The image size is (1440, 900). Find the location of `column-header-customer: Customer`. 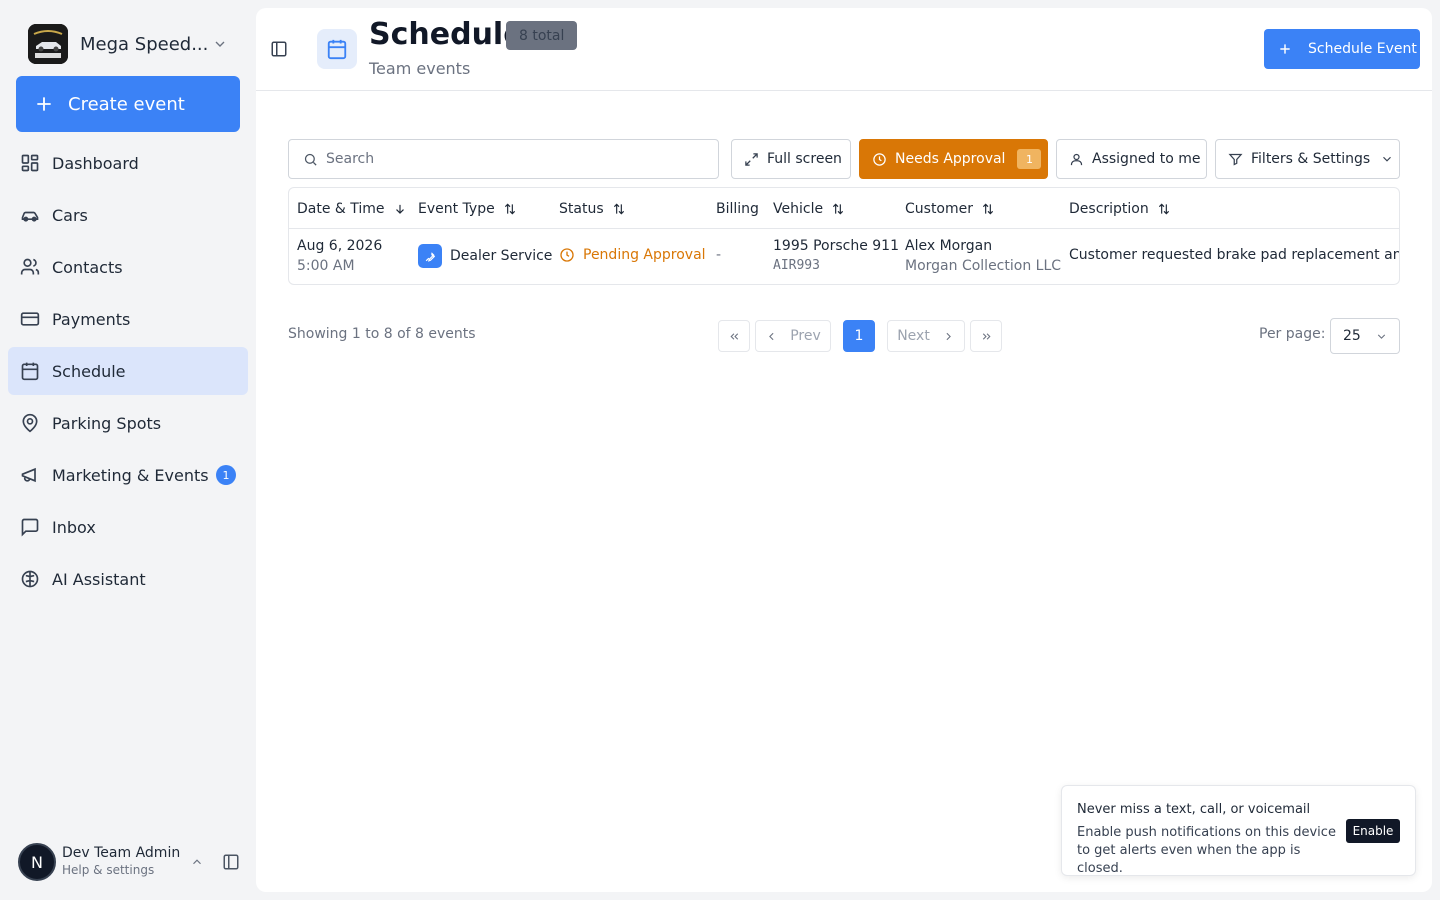

column-header-customer: Customer is located at coordinates (950, 208).